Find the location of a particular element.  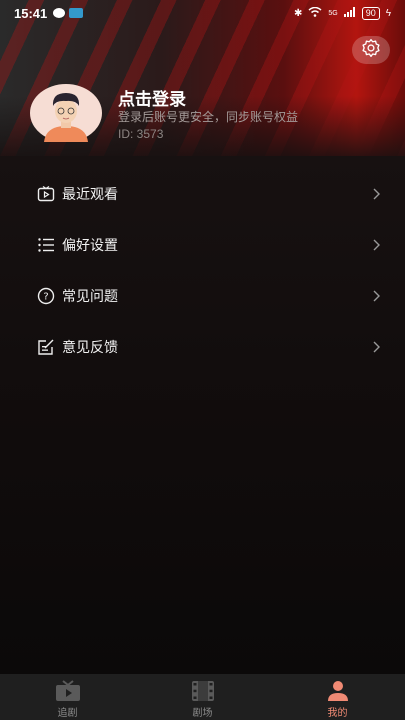

network-type: 5G is located at coordinates (333, 13).